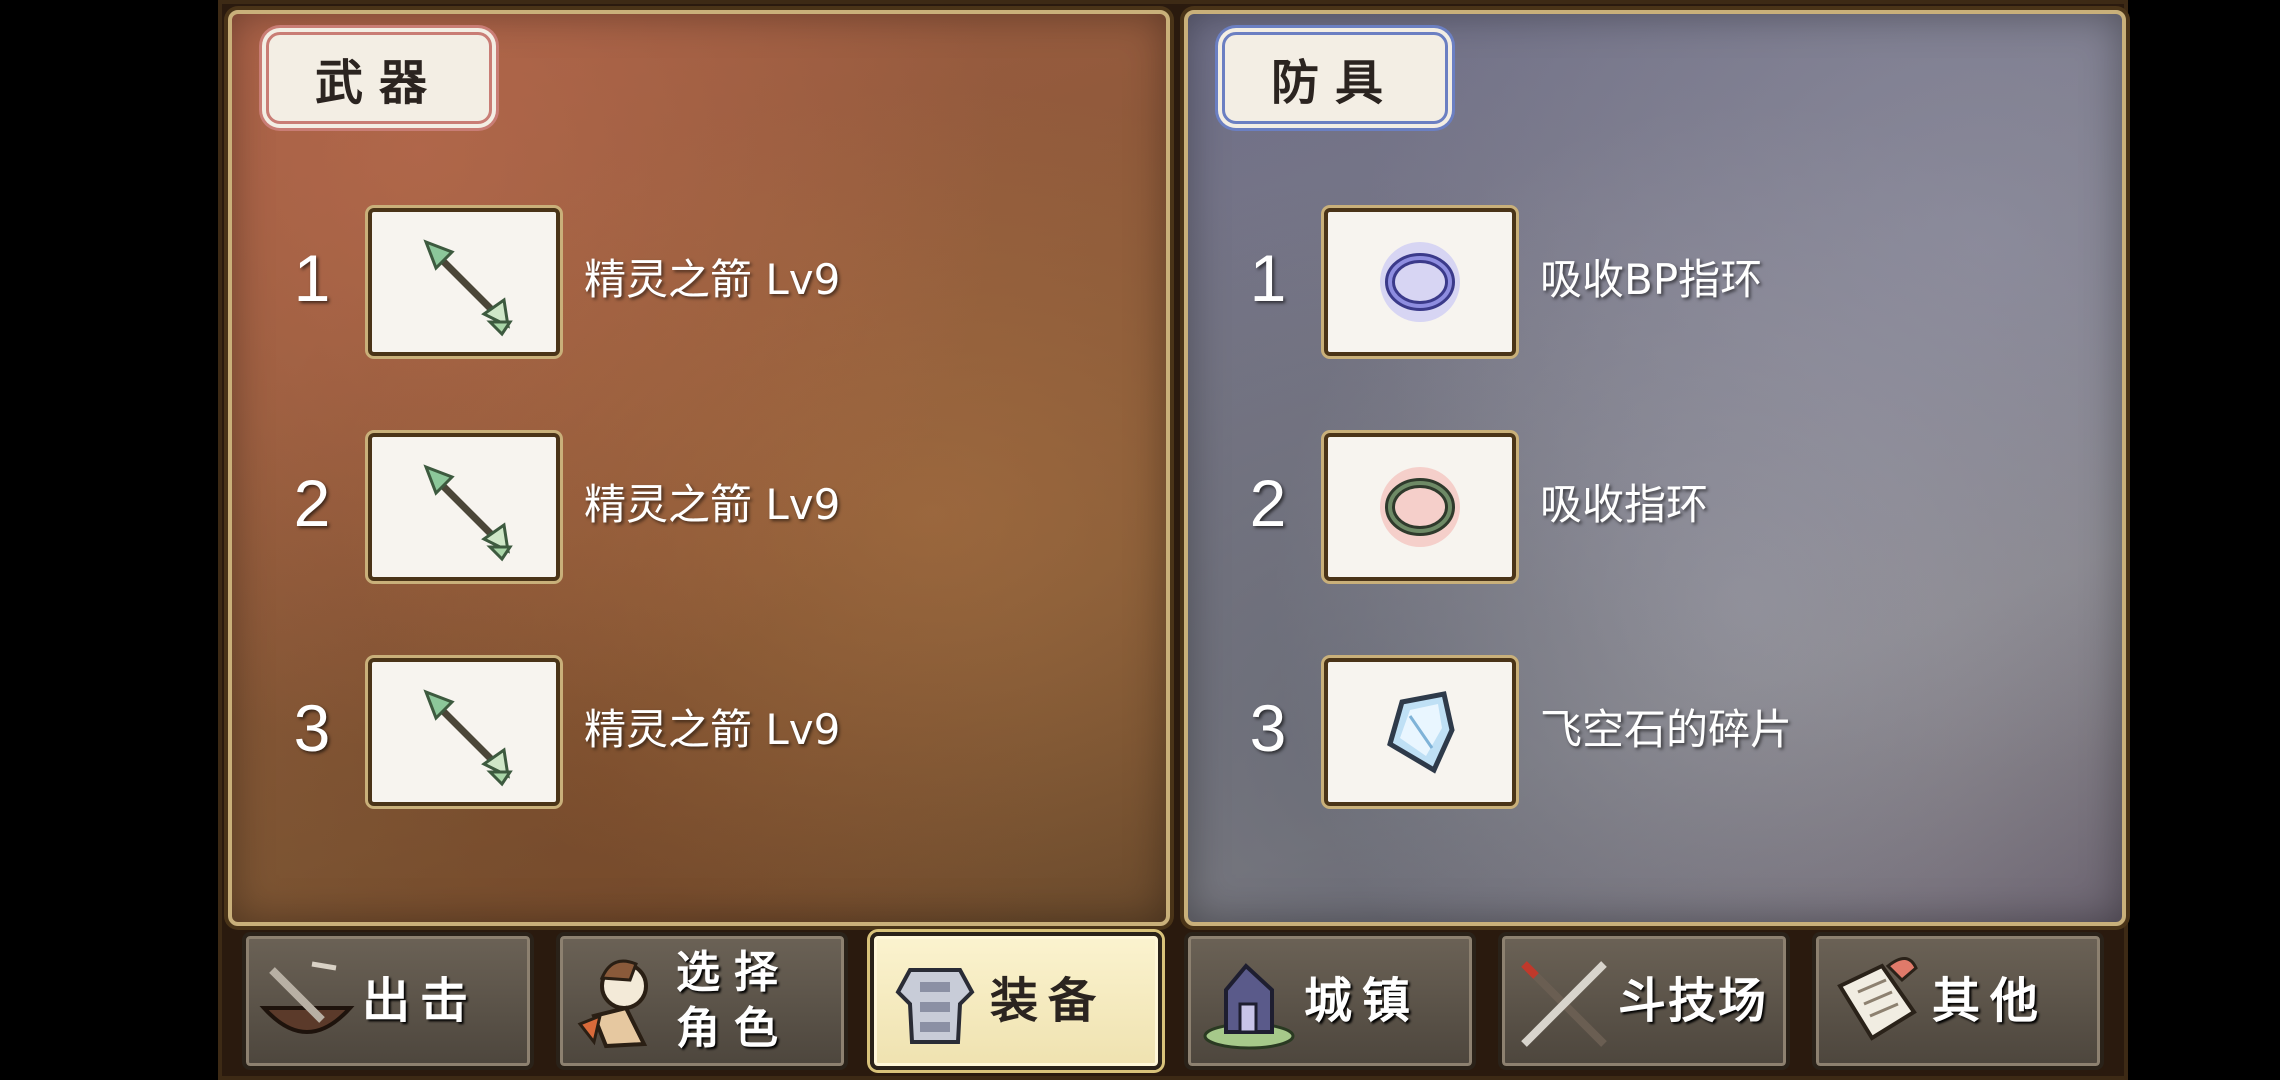 The height and width of the screenshot is (1080, 2280). I want to click on crystal-shard-icon, so click(1421, 732).